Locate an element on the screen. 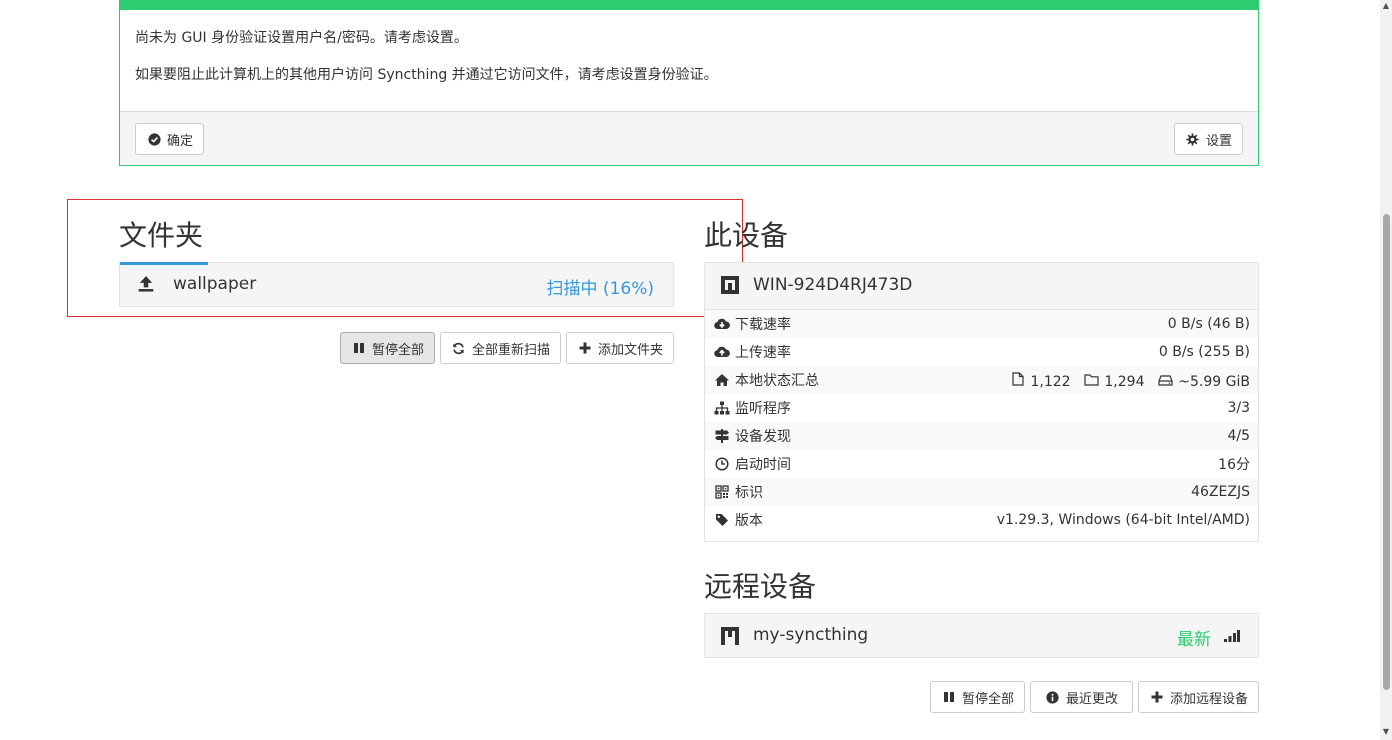  recent-changes-label: 最近更改 is located at coordinates (1091, 699).